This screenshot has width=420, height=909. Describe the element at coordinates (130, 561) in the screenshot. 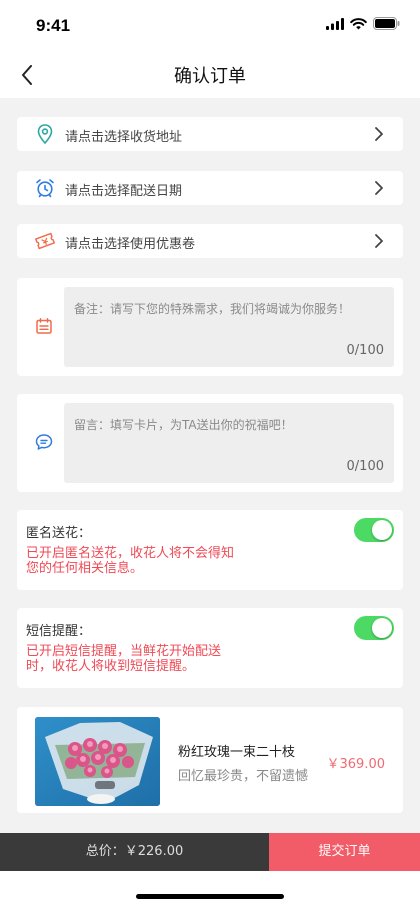

I see `anonymous-description: 已开启匿名送花，收花人将不会得知您的任何相关信息。` at that location.